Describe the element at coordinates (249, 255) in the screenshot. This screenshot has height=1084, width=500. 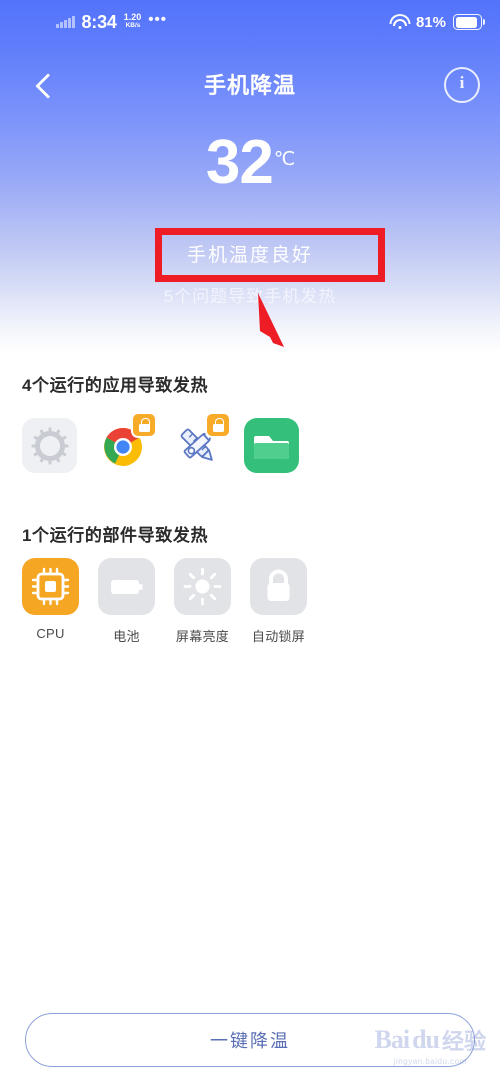
I see `status-badge: 手机温度良好` at that location.